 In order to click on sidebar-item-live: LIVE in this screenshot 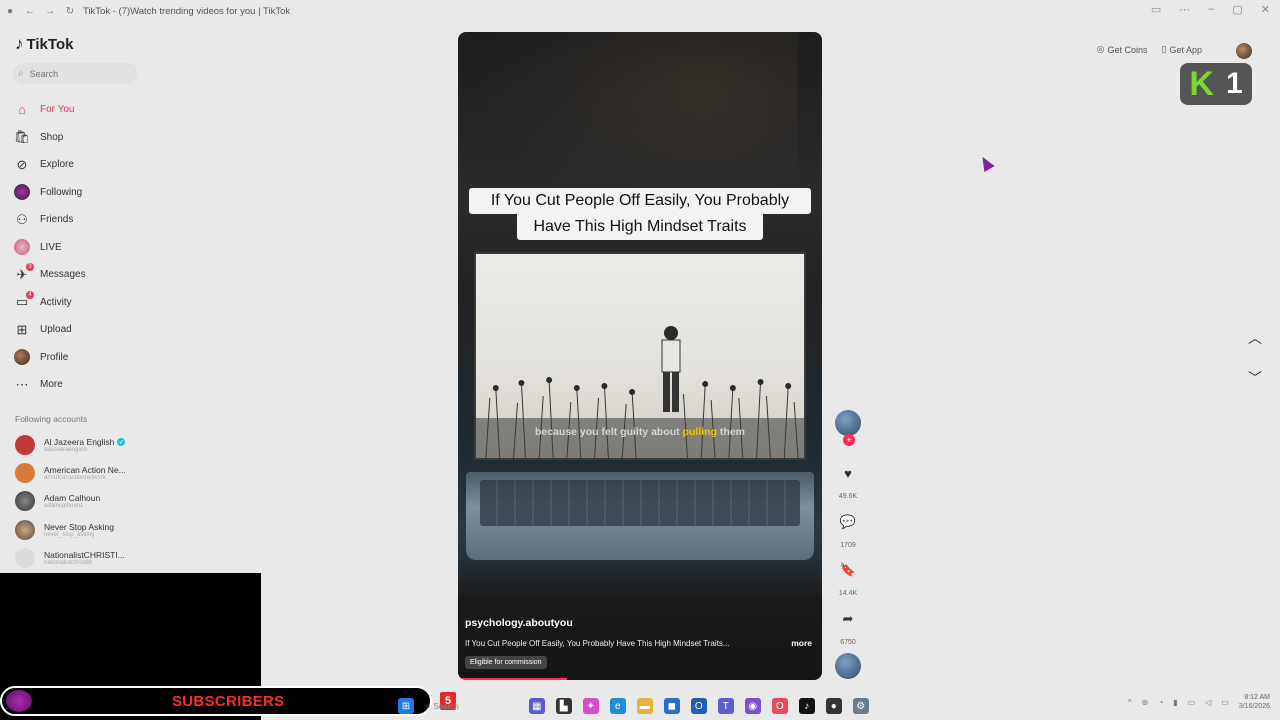, I will do `click(114, 248)`.